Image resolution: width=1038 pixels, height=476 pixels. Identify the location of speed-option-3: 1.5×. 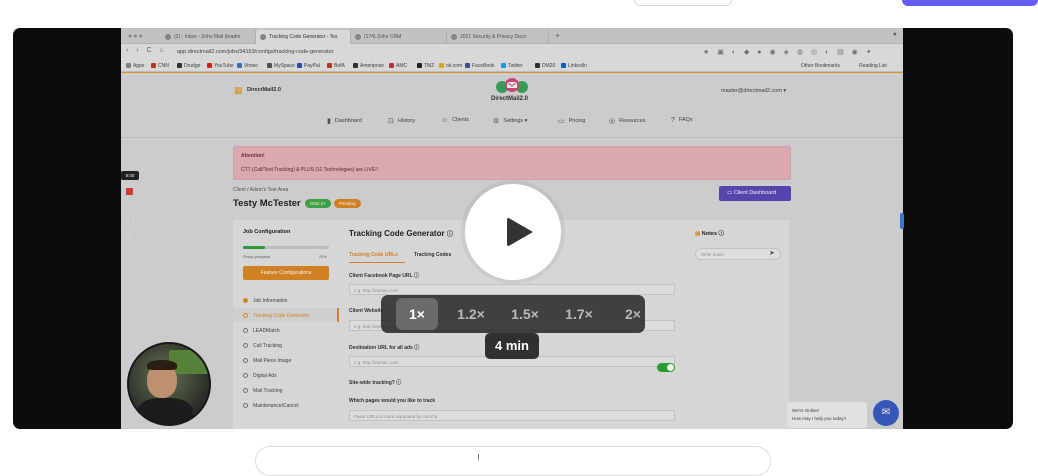
(525, 314).